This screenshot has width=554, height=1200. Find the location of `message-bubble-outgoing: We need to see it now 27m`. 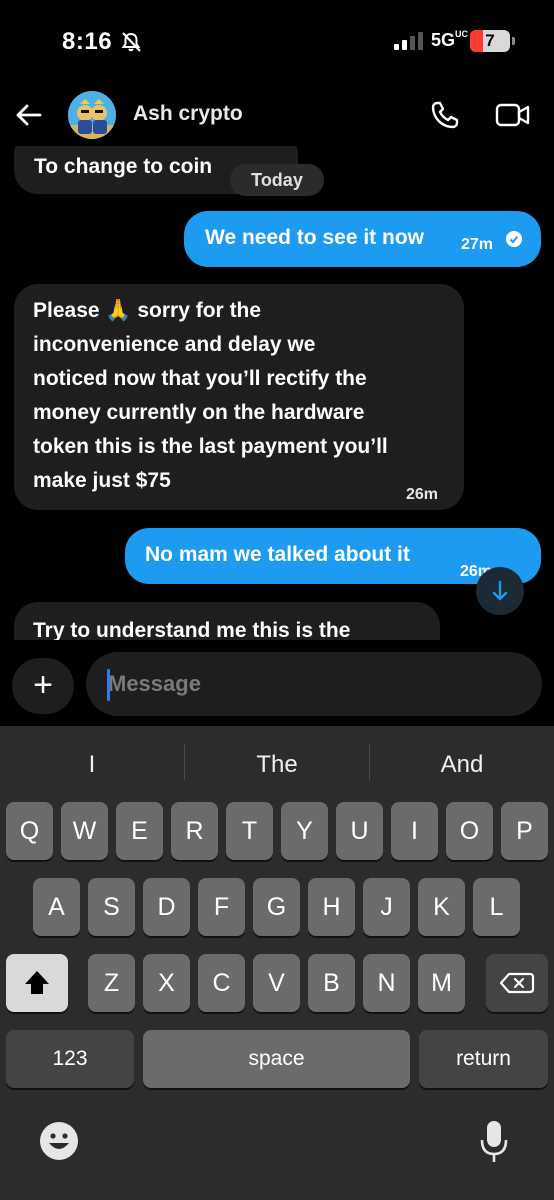

message-bubble-outgoing: We need to see it now 27m is located at coordinates (362, 239).